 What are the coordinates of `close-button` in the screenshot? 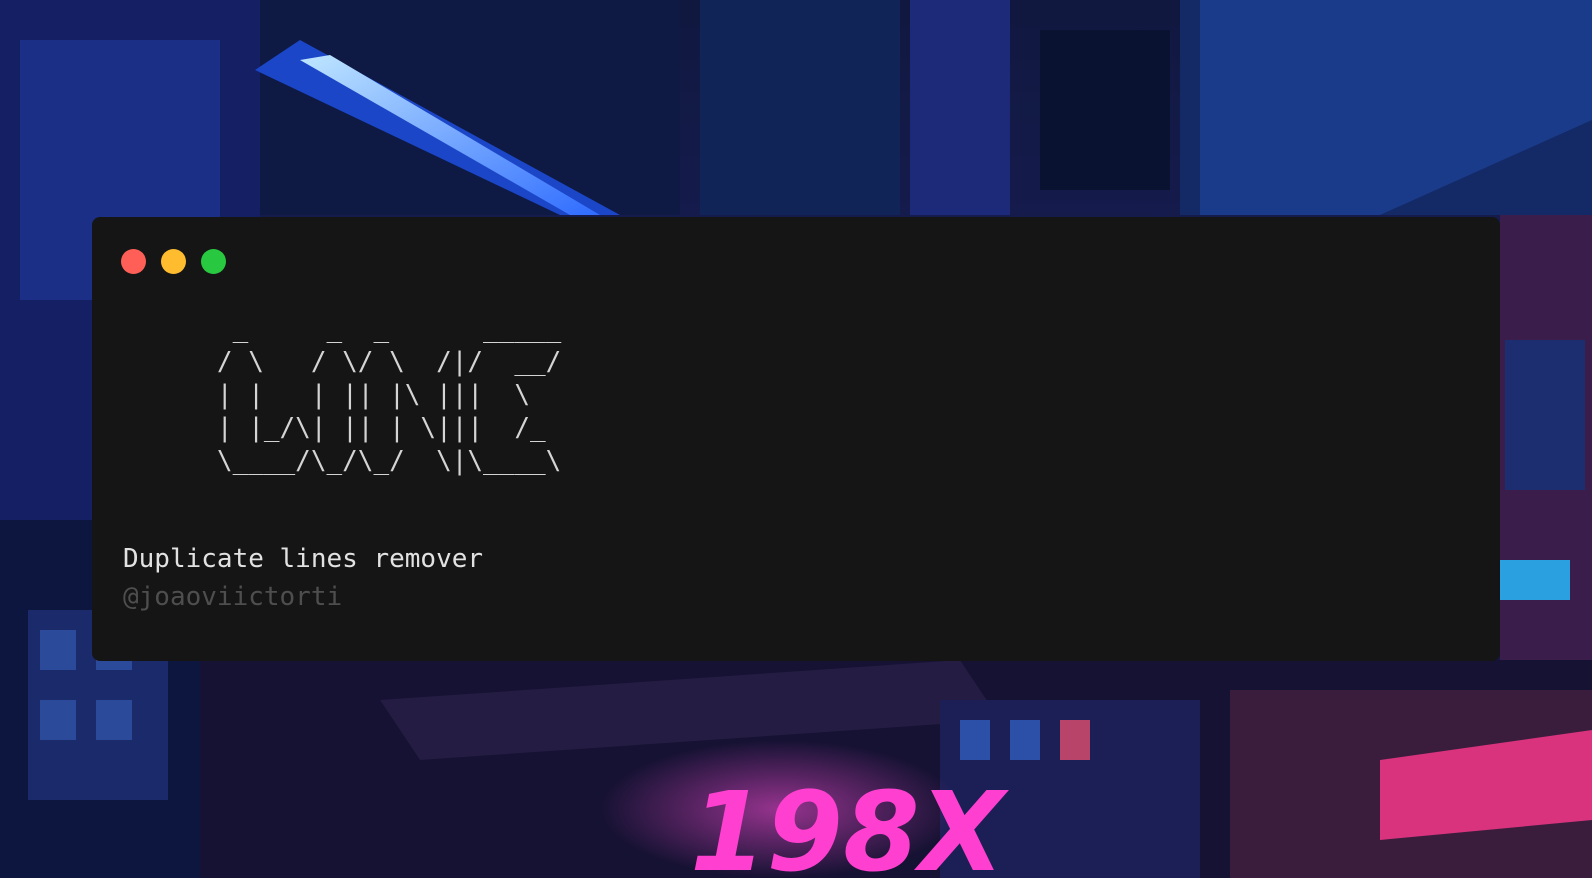 It's located at (133, 261).